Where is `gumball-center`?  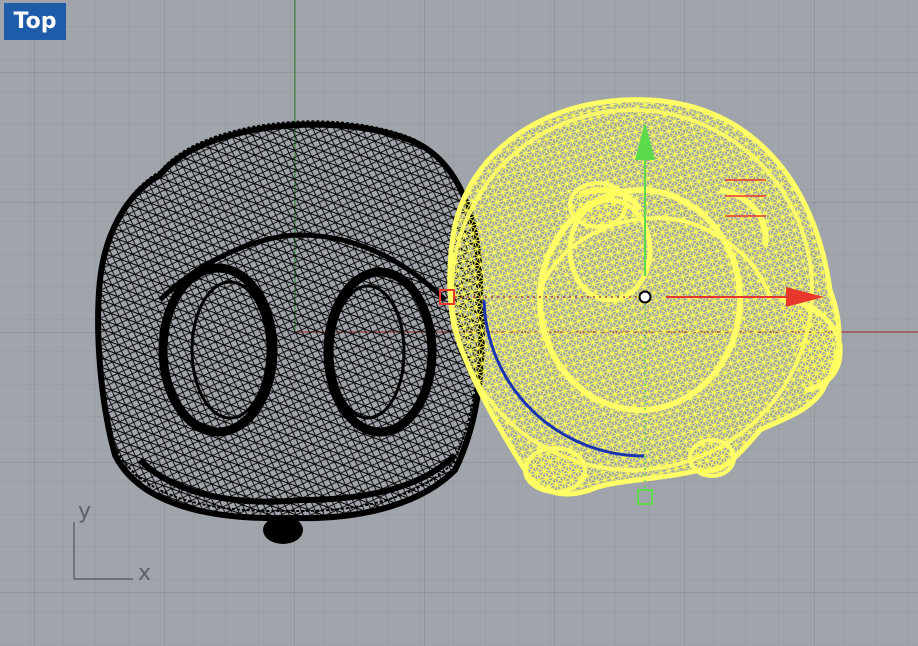 gumball-center is located at coordinates (645, 297).